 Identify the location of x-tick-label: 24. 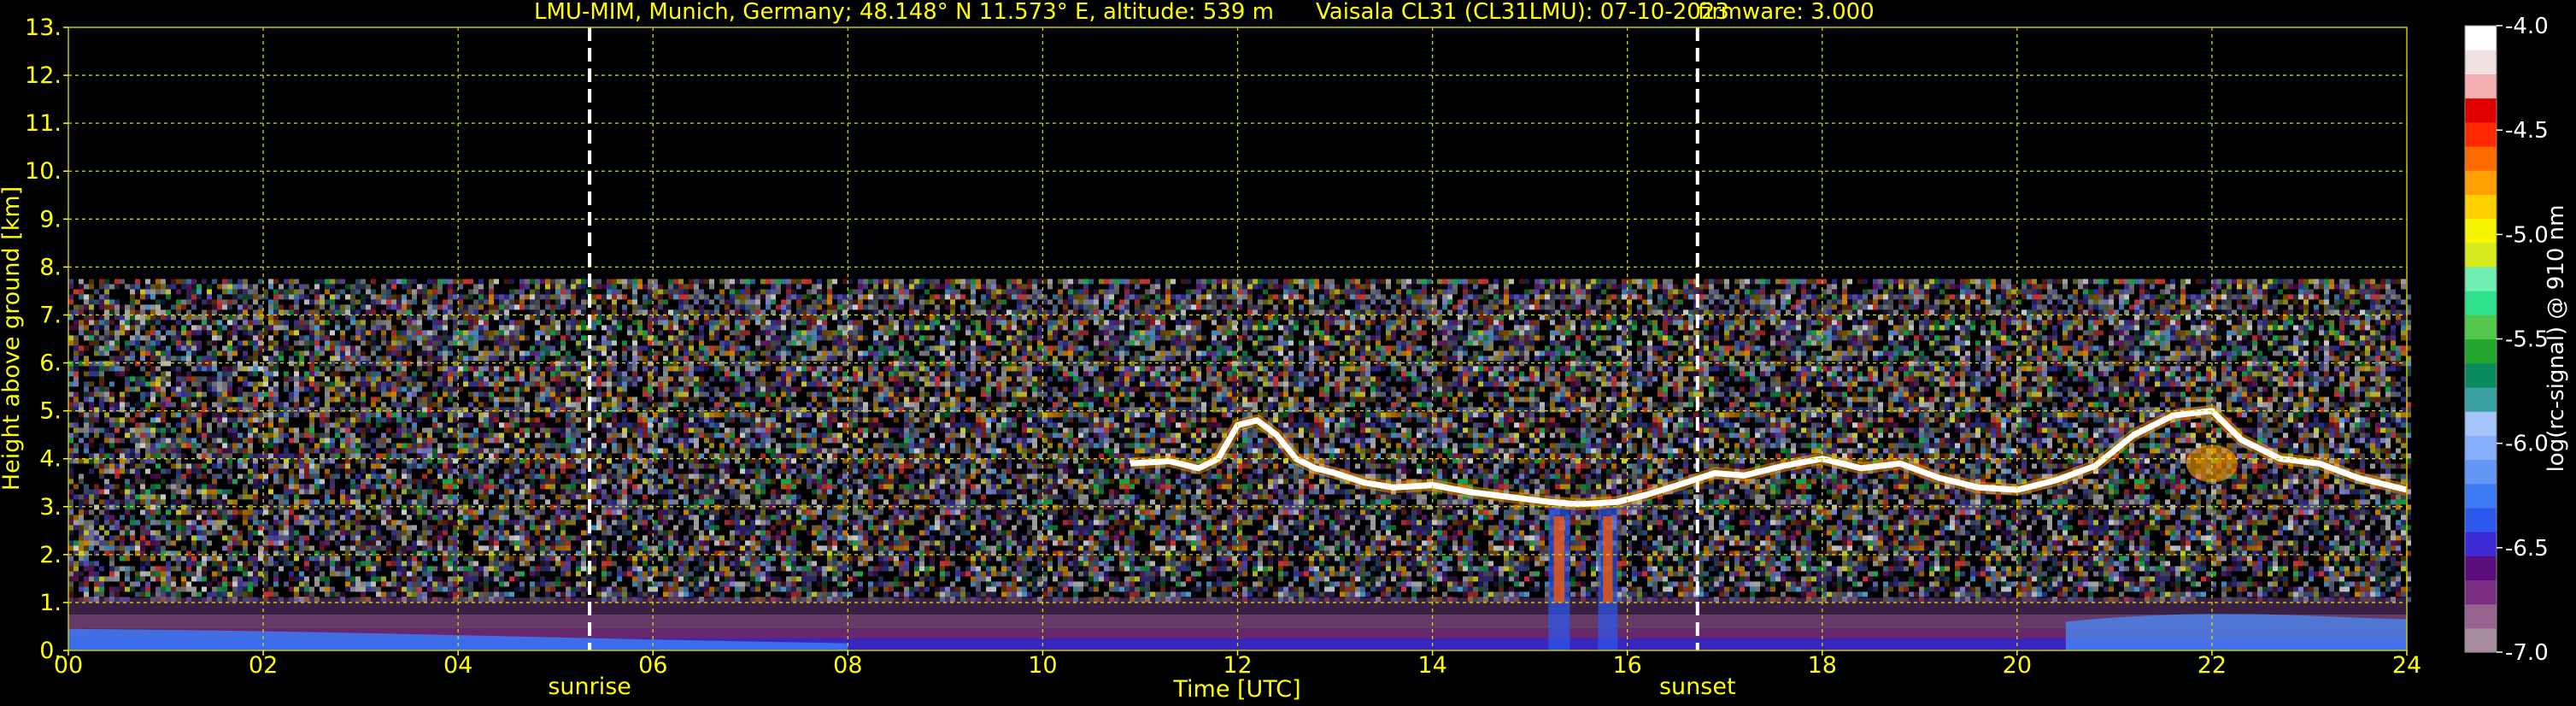
(2406, 665).